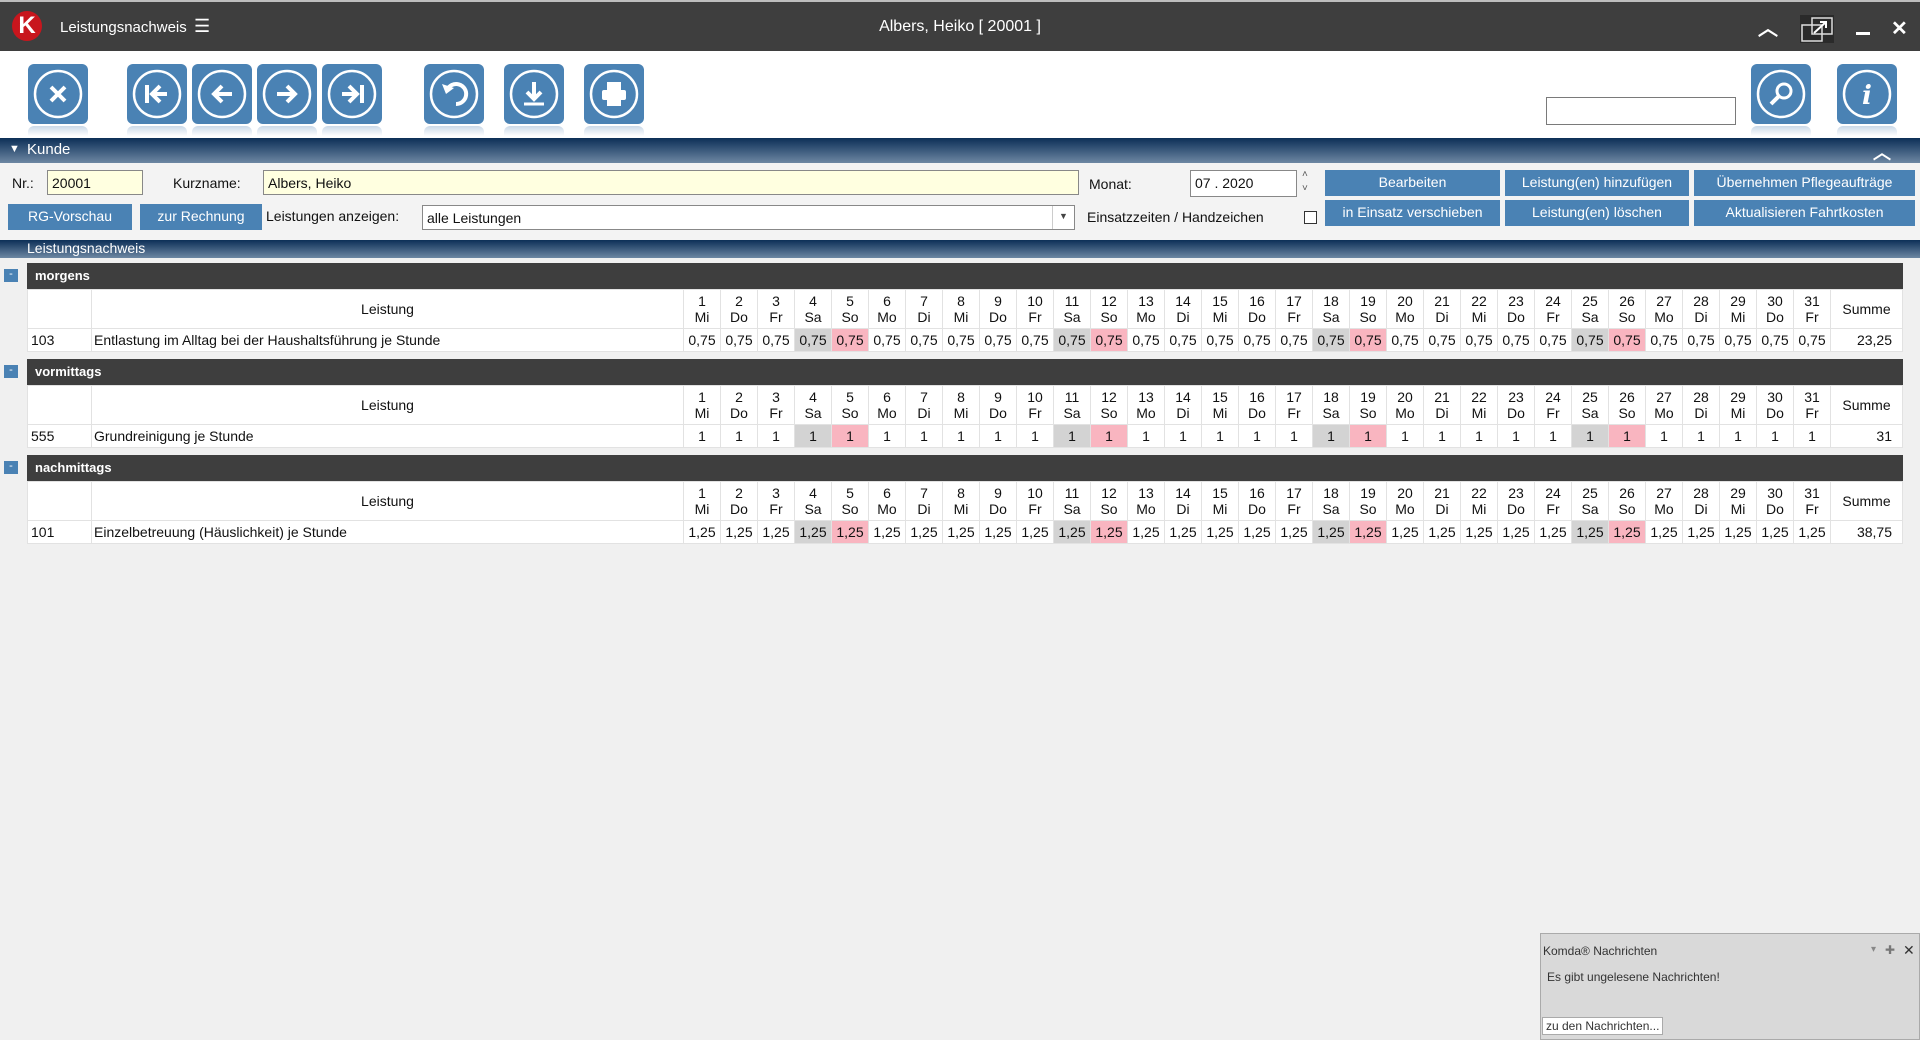 The height and width of the screenshot is (1040, 1920). What do you see at coordinates (614, 100) in the screenshot?
I see `print-button` at bounding box center [614, 100].